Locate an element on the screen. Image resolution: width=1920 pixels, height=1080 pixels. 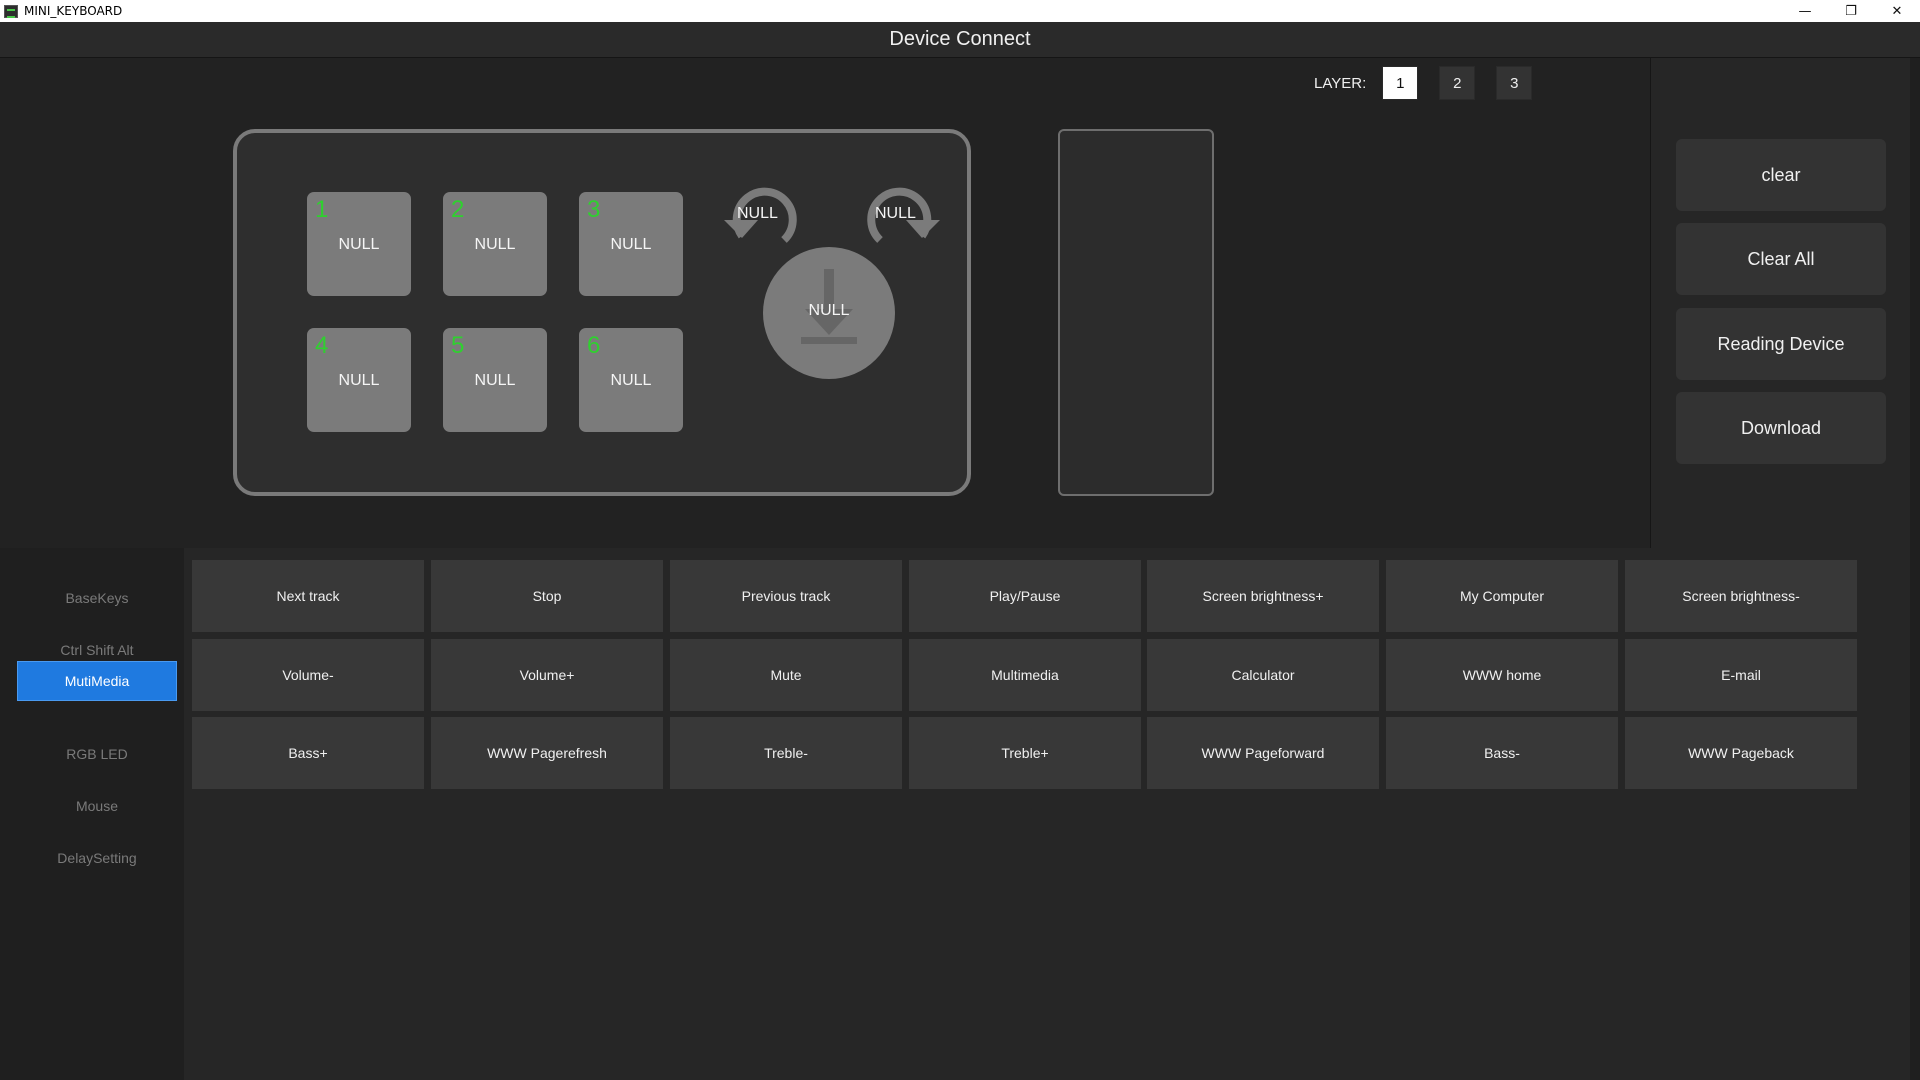
key-4: 4 NULL is located at coordinates (359, 380).